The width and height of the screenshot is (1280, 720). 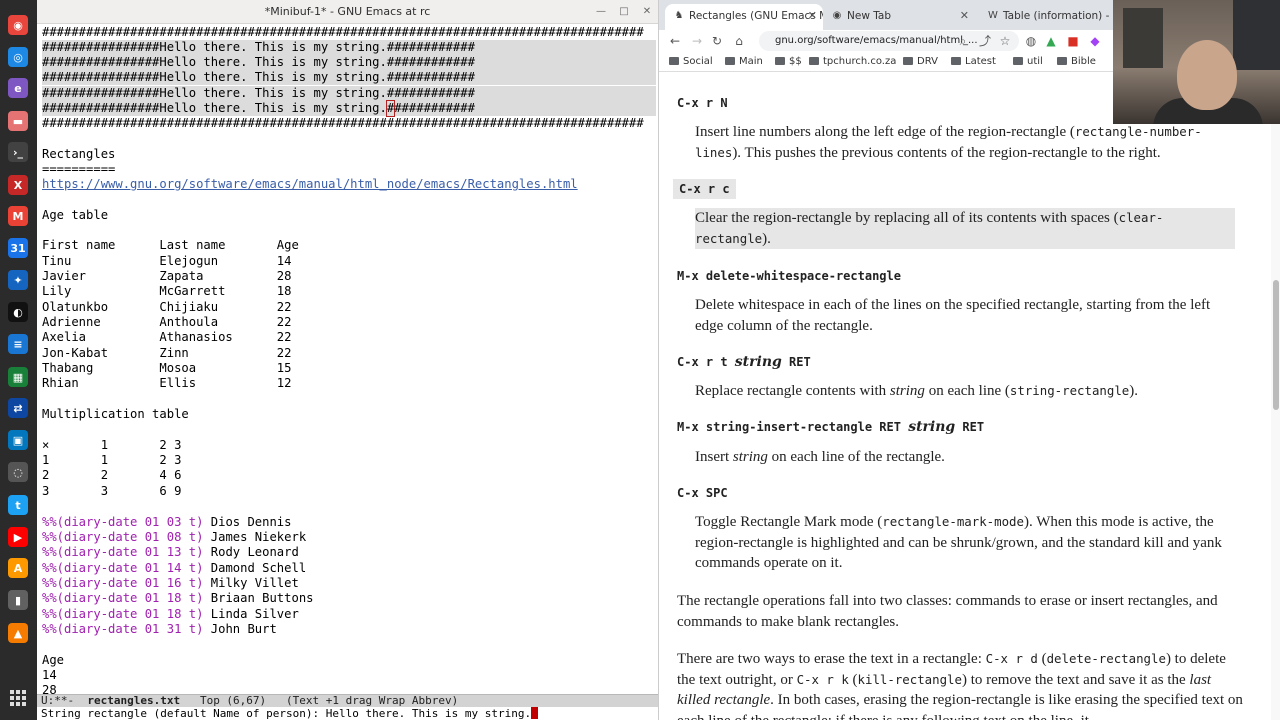 I want to click on key-binding: C-x r c, so click(x=704, y=189).